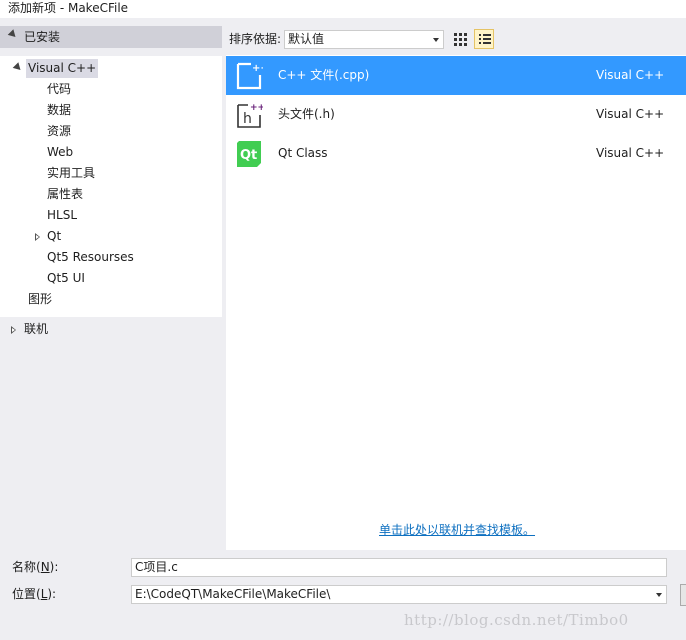 The image size is (686, 640). I want to click on window-title: 添加新项 - MakeCFile, so click(68, 8).